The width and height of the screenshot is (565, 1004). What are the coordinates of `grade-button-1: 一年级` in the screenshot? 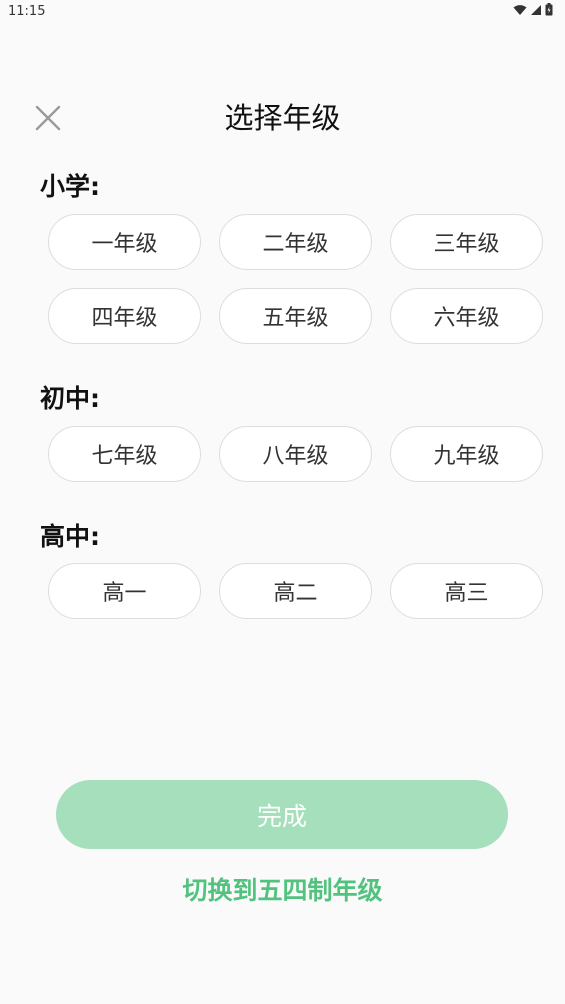 It's located at (124, 242).